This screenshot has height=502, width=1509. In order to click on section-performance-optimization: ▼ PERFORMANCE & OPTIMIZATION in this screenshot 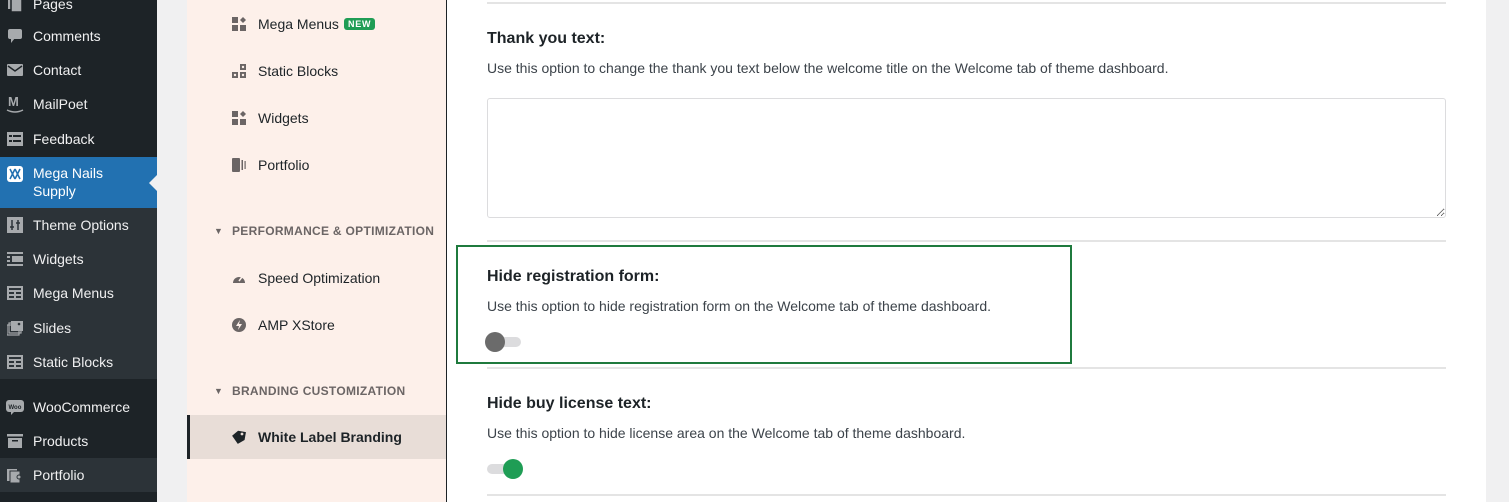, I will do `click(316, 231)`.